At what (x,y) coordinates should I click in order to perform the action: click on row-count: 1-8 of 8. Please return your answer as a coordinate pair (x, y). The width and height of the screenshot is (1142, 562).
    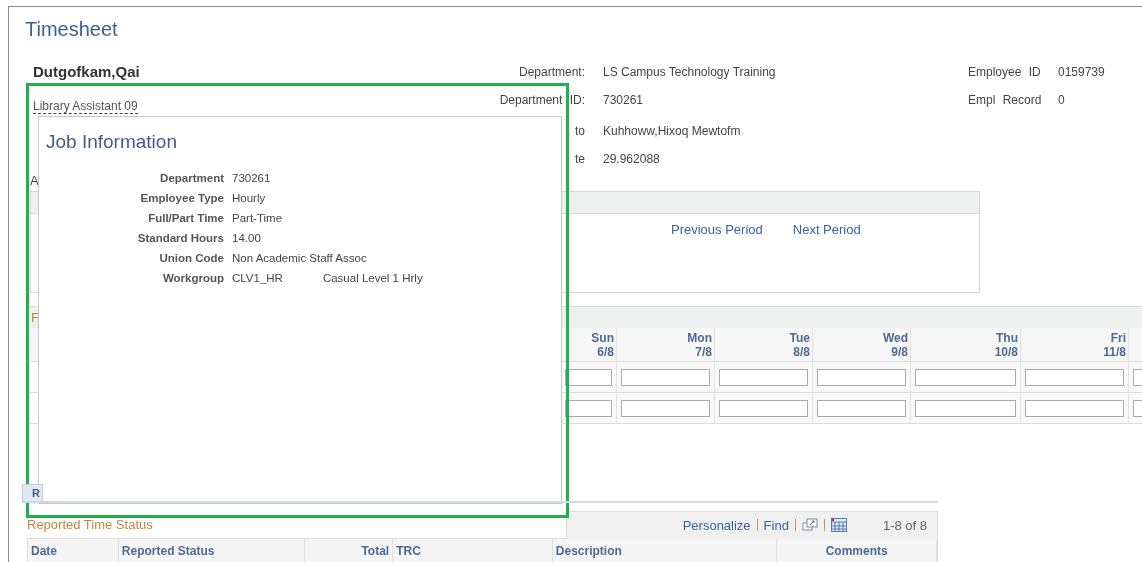
    Looking at the image, I should click on (904, 525).